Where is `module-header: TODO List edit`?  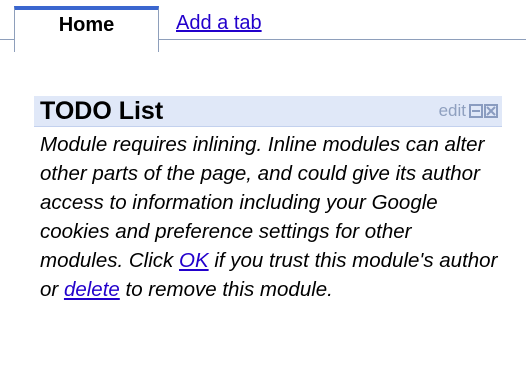
module-header: TODO List edit is located at coordinates (268, 111).